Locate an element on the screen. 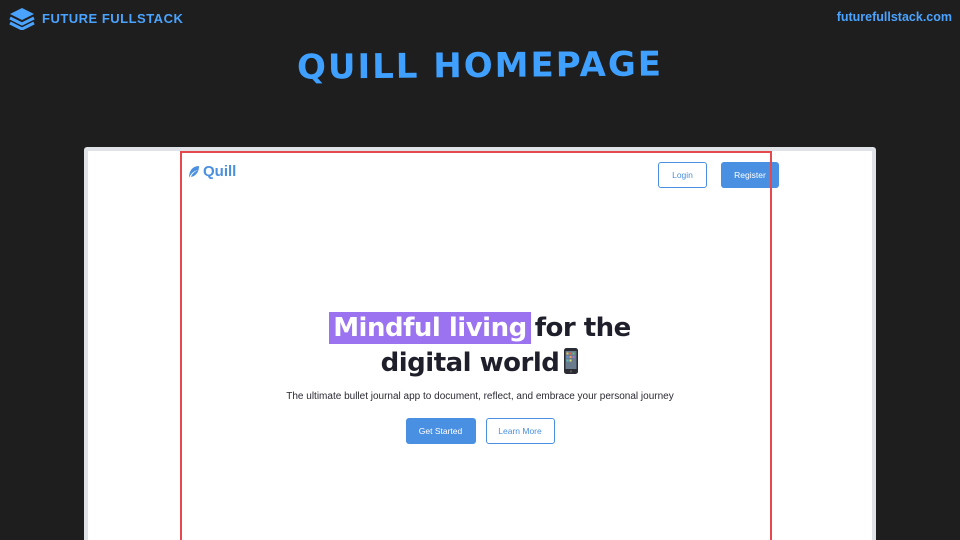  slide-title: QUILL HOMEPAGE is located at coordinates (480, 66).